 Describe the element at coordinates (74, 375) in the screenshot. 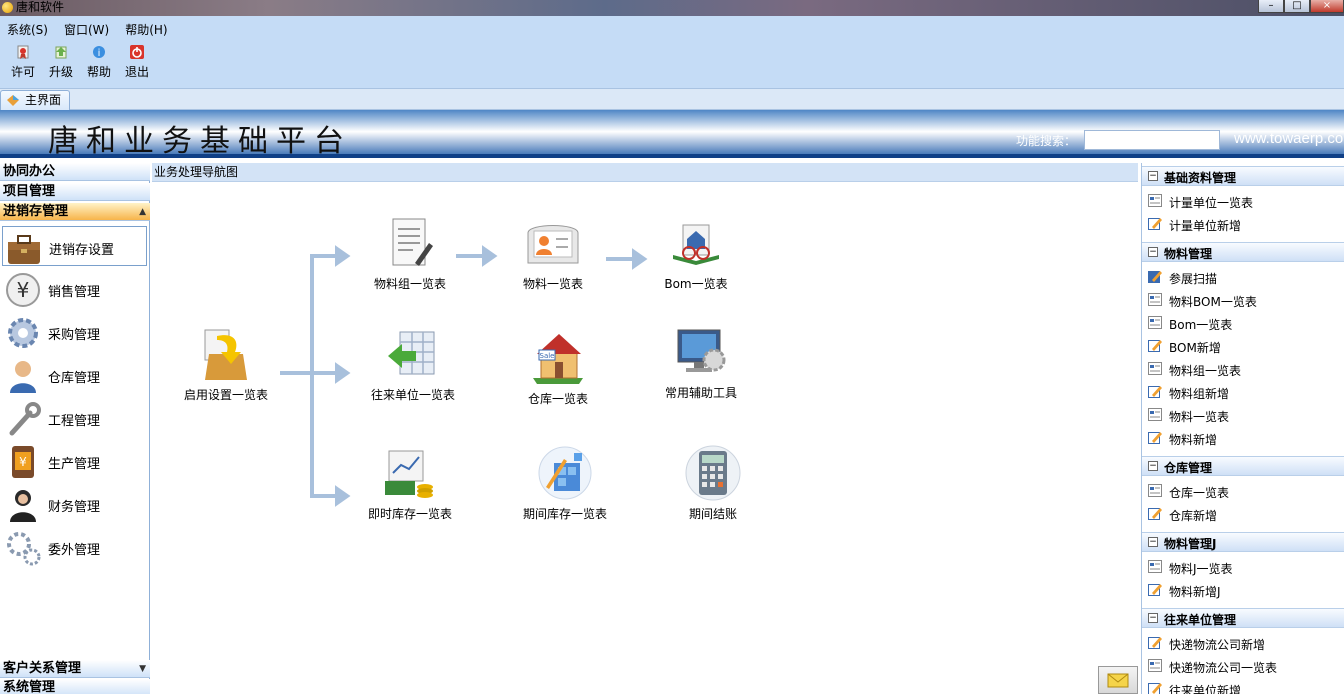

I see `sidebar-item-warehouse: 仓库管理` at that location.